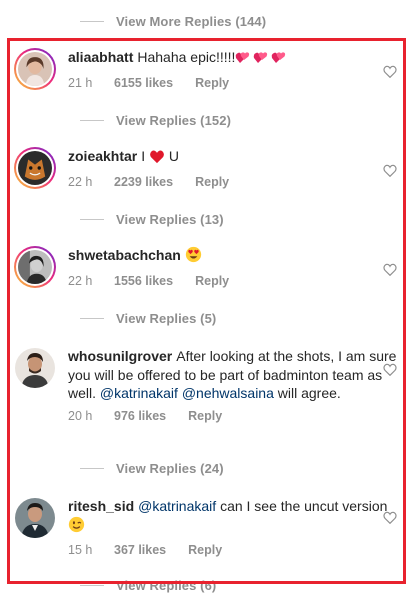  What do you see at coordinates (143, 182) in the screenshot?
I see `comment-likes: 2239 likes` at bounding box center [143, 182].